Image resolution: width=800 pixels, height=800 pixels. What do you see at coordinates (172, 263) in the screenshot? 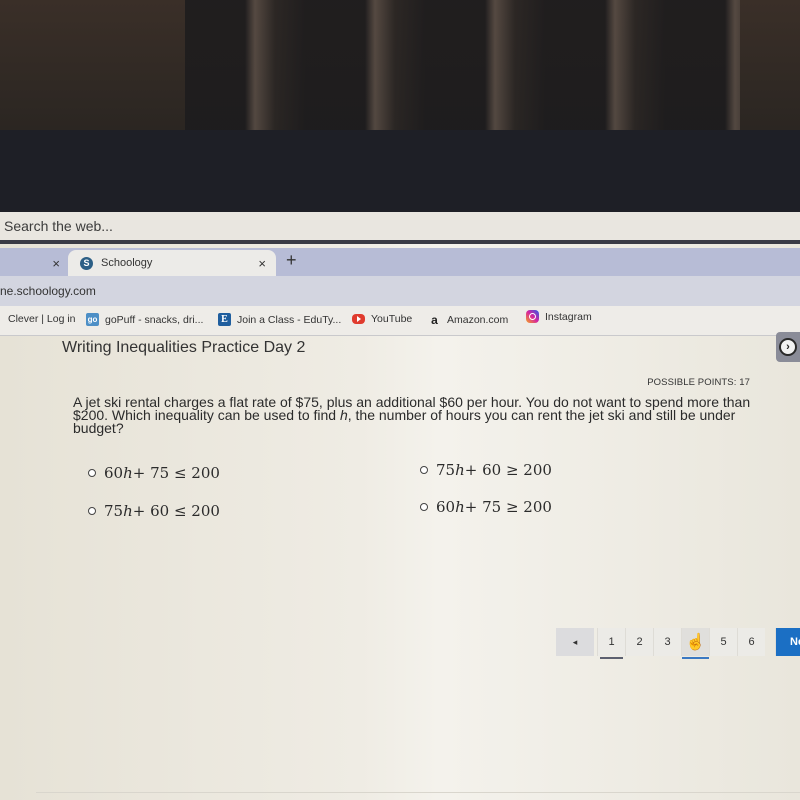
I see `tab-schoology: S Schoology ×` at bounding box center [172, 263].